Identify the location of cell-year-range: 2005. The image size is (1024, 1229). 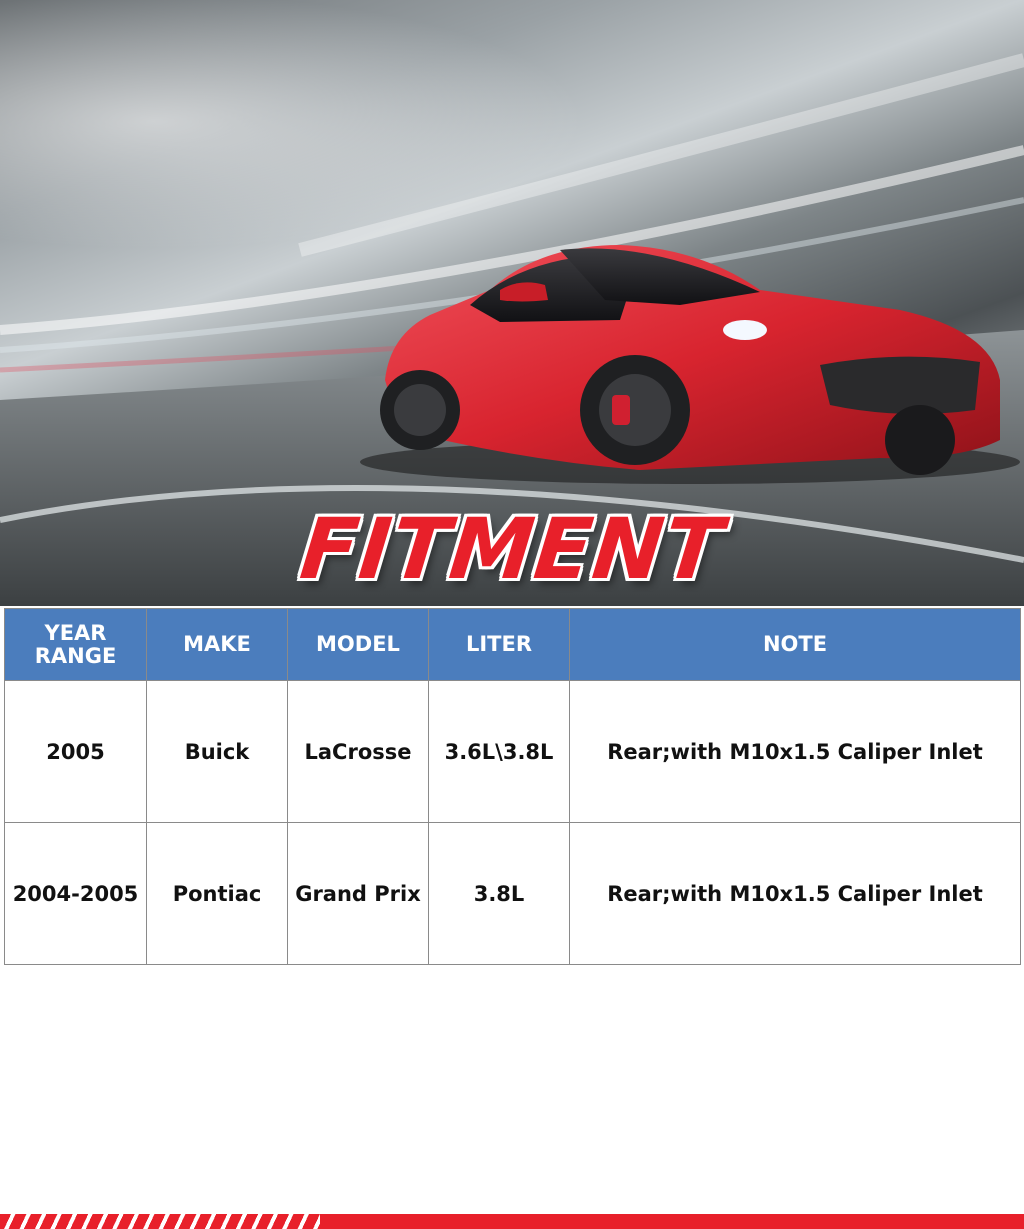
(75, 751).